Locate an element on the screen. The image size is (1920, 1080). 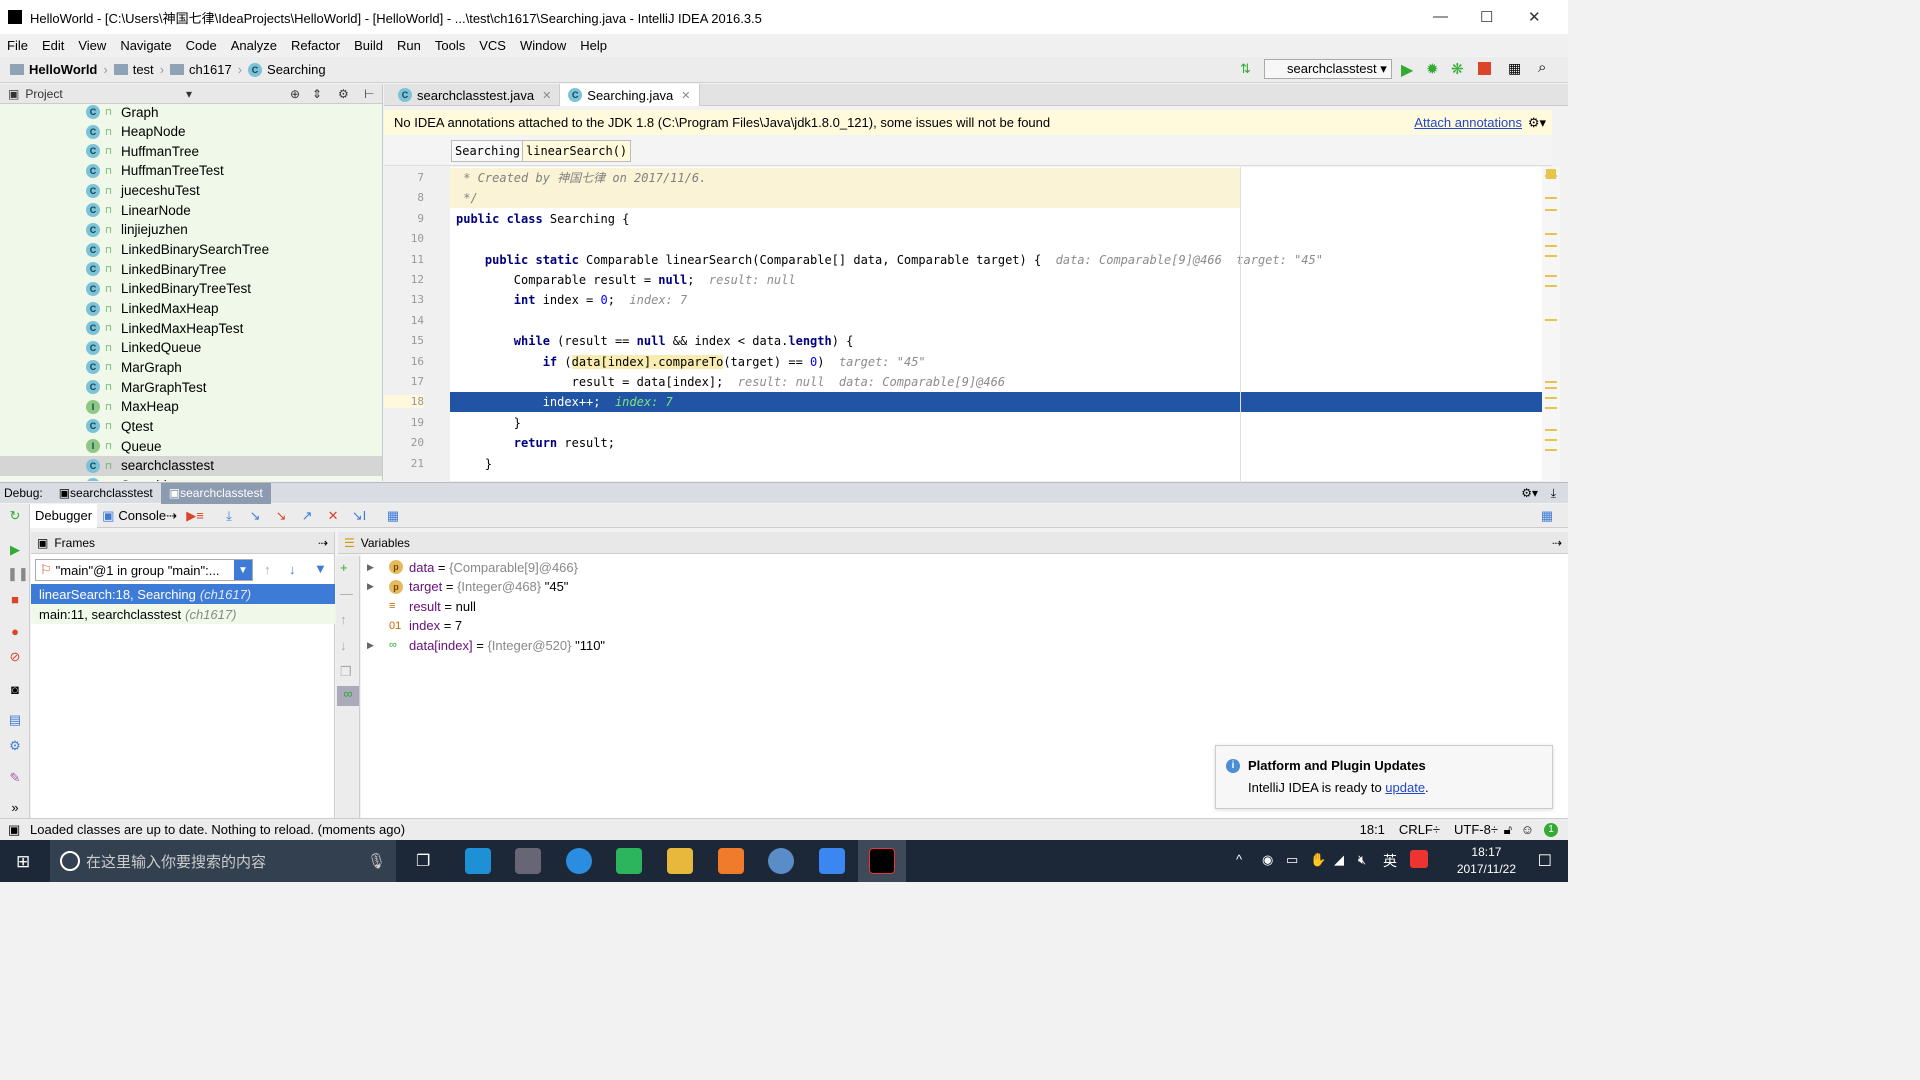
stop-icon is located at coordinates (1484, 68).